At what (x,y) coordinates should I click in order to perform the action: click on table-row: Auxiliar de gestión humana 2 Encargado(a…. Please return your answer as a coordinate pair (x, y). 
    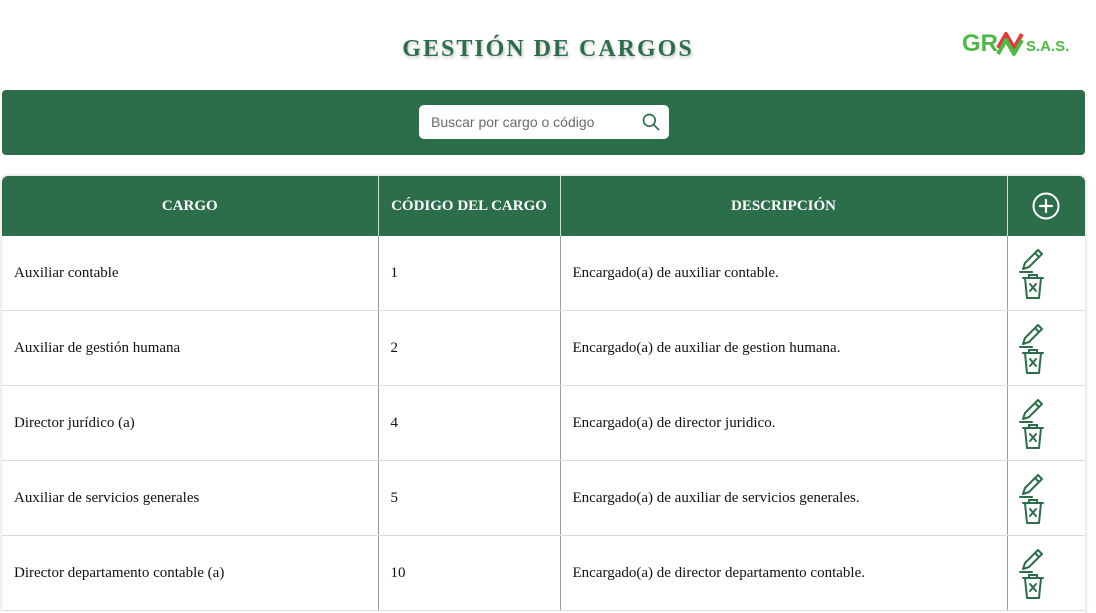
    Looking at the image, I should click on (544, 348).